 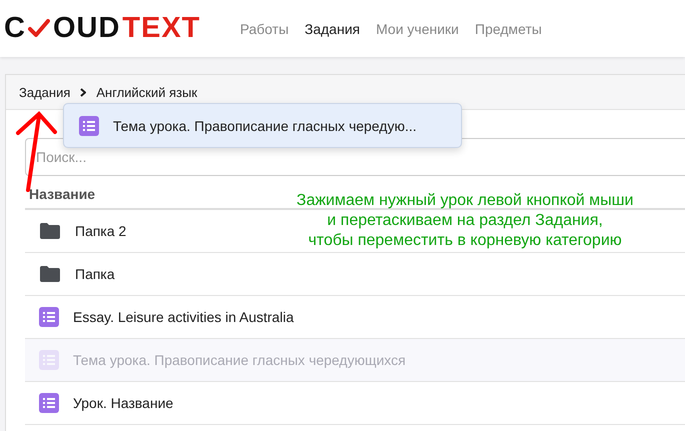 What do you see at coordinates (465, 241) in the screenshot?
I see `annotation-text: чтобы переместить в корневую категорию` at bounding box center [465, 241].